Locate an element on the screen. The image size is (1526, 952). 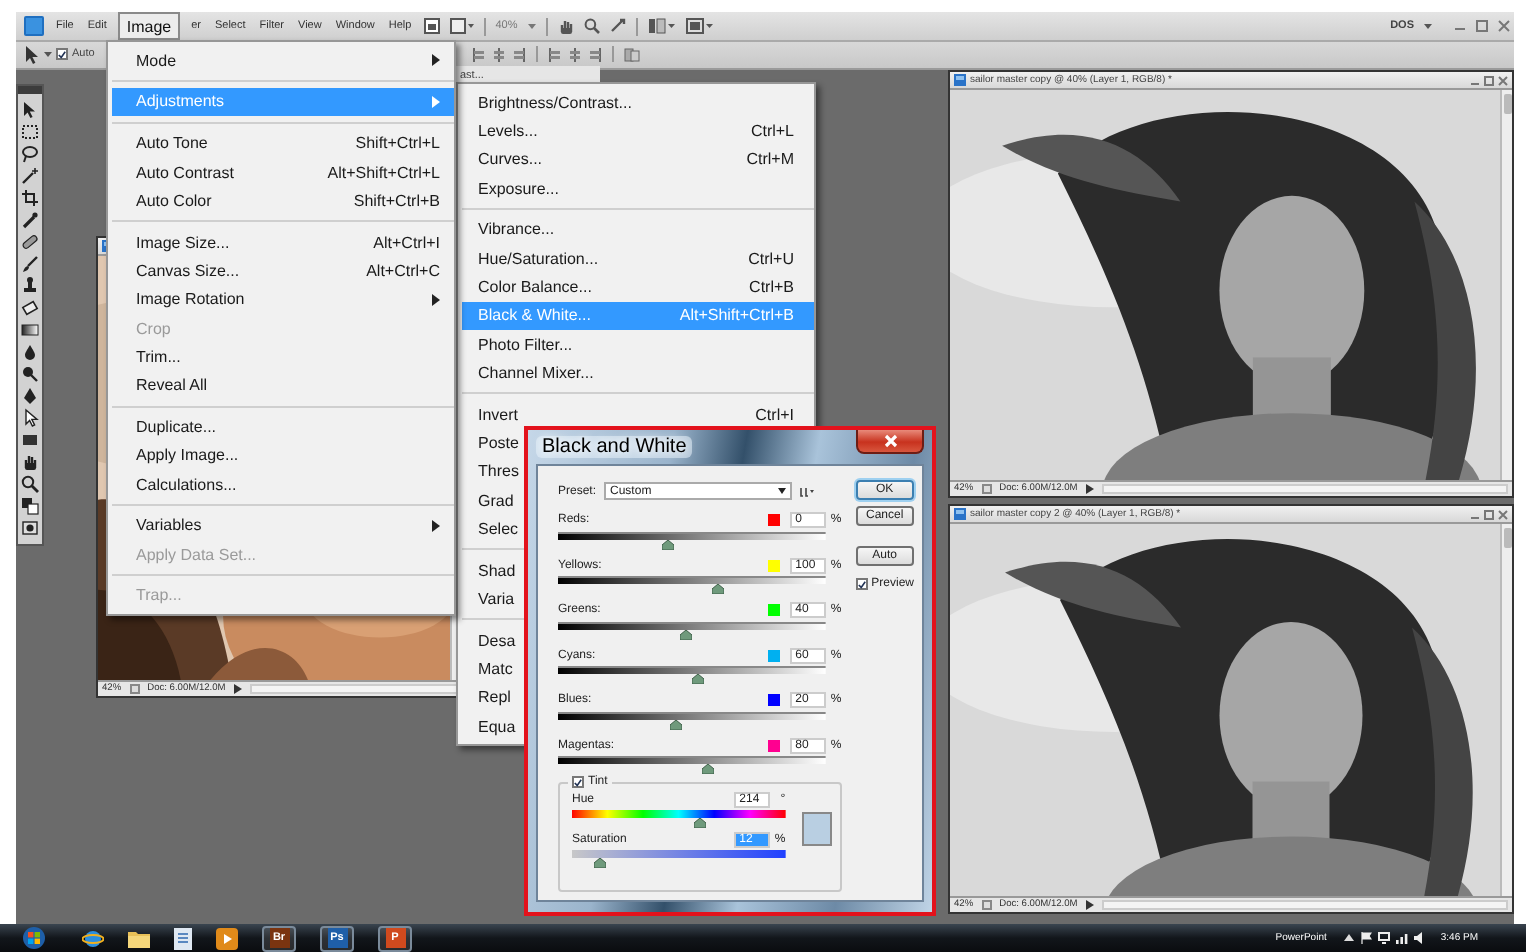
picture-frame-icon is located at coordinates (431, 26).